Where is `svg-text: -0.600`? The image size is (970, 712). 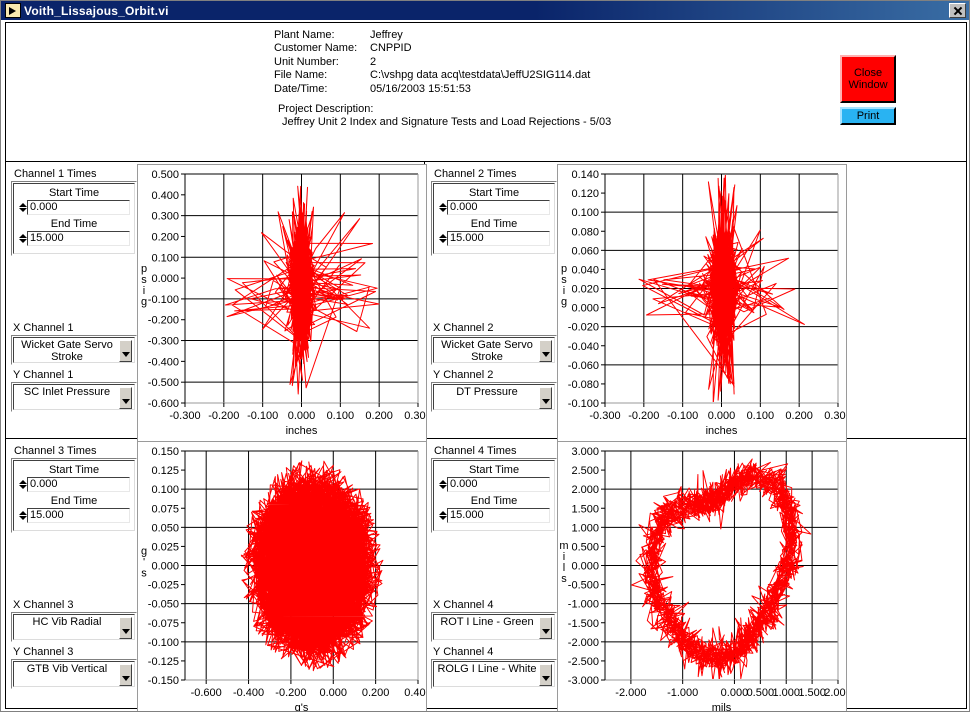
svg-text: -0.600 is located at coordinates (163, 404).